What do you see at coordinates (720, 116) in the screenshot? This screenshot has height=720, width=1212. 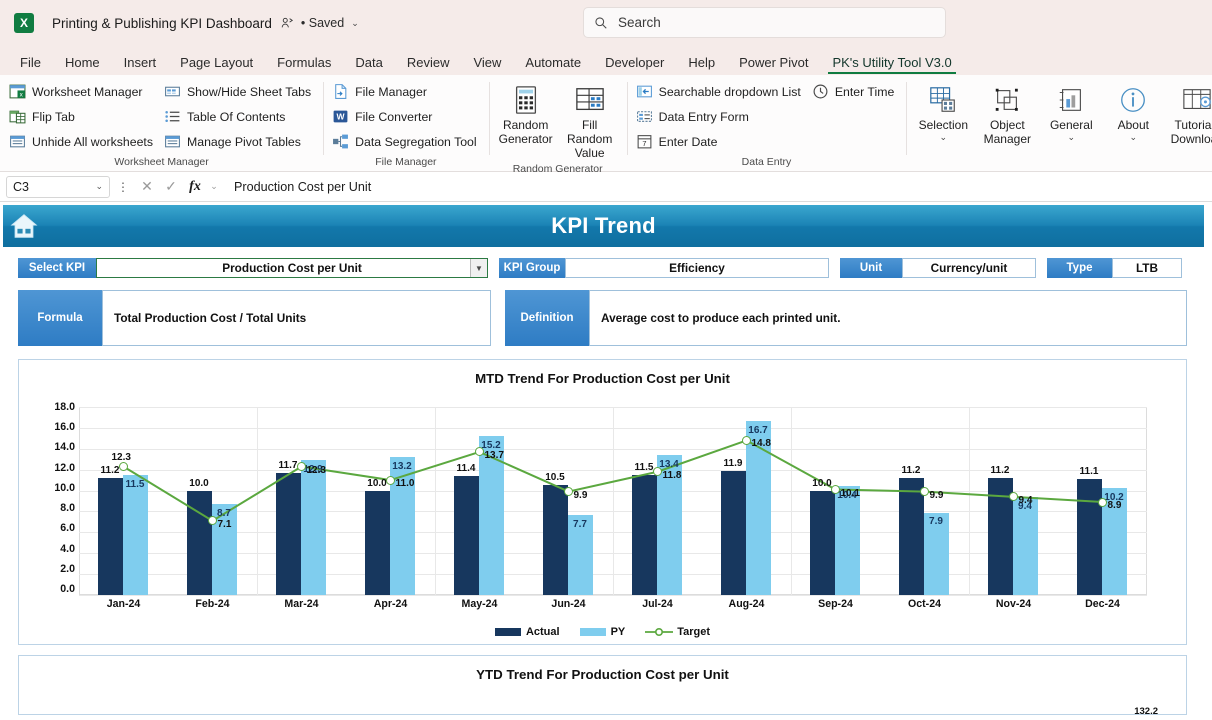 I see `data-entry-form-button: Data Entry Form` at bounding box center [720, 116].